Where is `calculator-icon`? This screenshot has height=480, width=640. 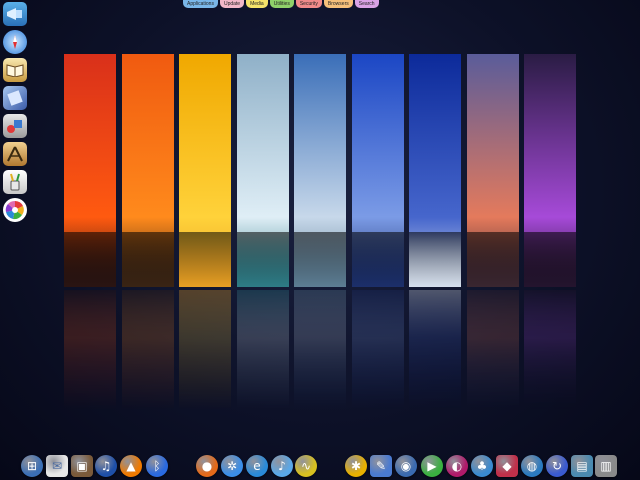
calculator-icon is located at coordinates (15, 98).